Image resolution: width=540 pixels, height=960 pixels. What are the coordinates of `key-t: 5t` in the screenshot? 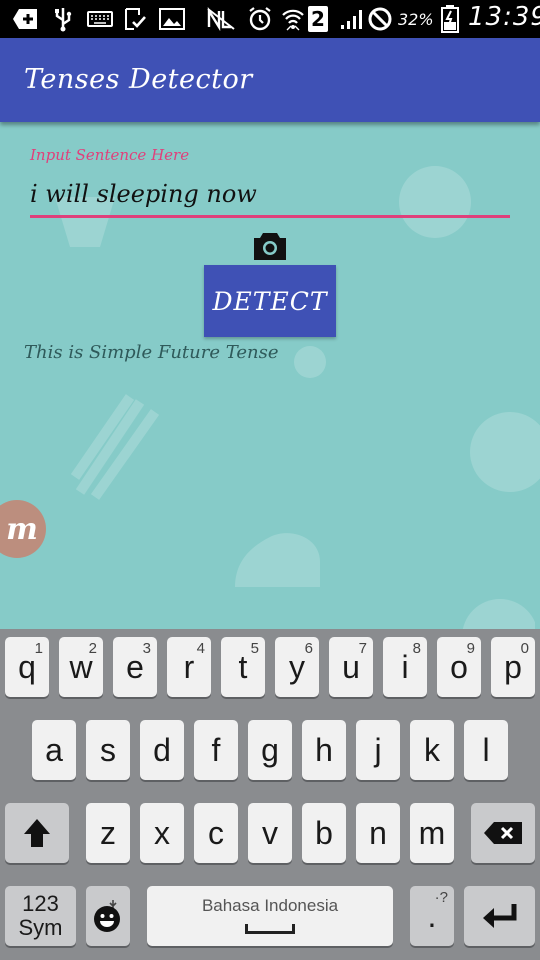 It's located at (243, 667).